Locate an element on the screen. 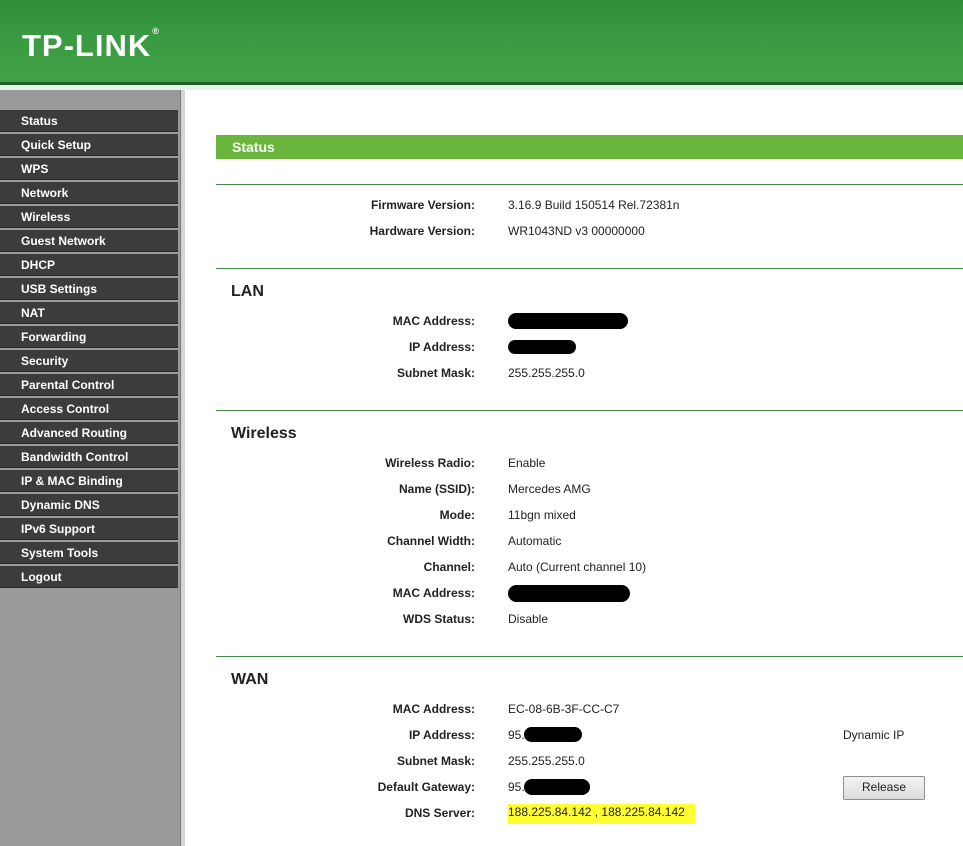  wds-status-label: WDS Status: is located at coordinates (439, 619).